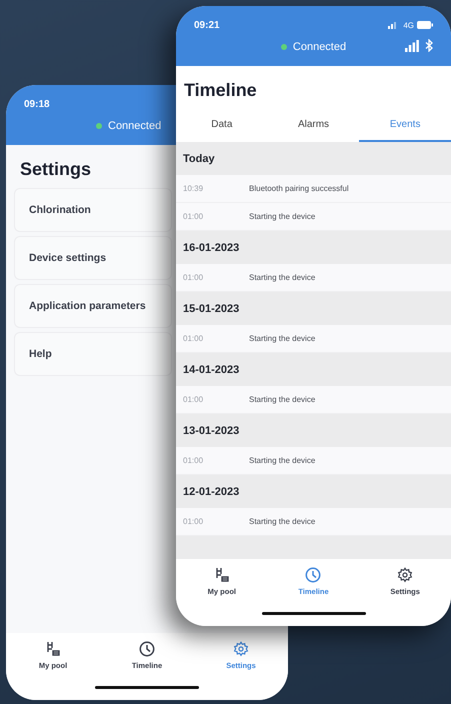 Image resolution: width=451 pixels, height=704 pixels. I want to click on tab: Alarms, so click(314, 121).